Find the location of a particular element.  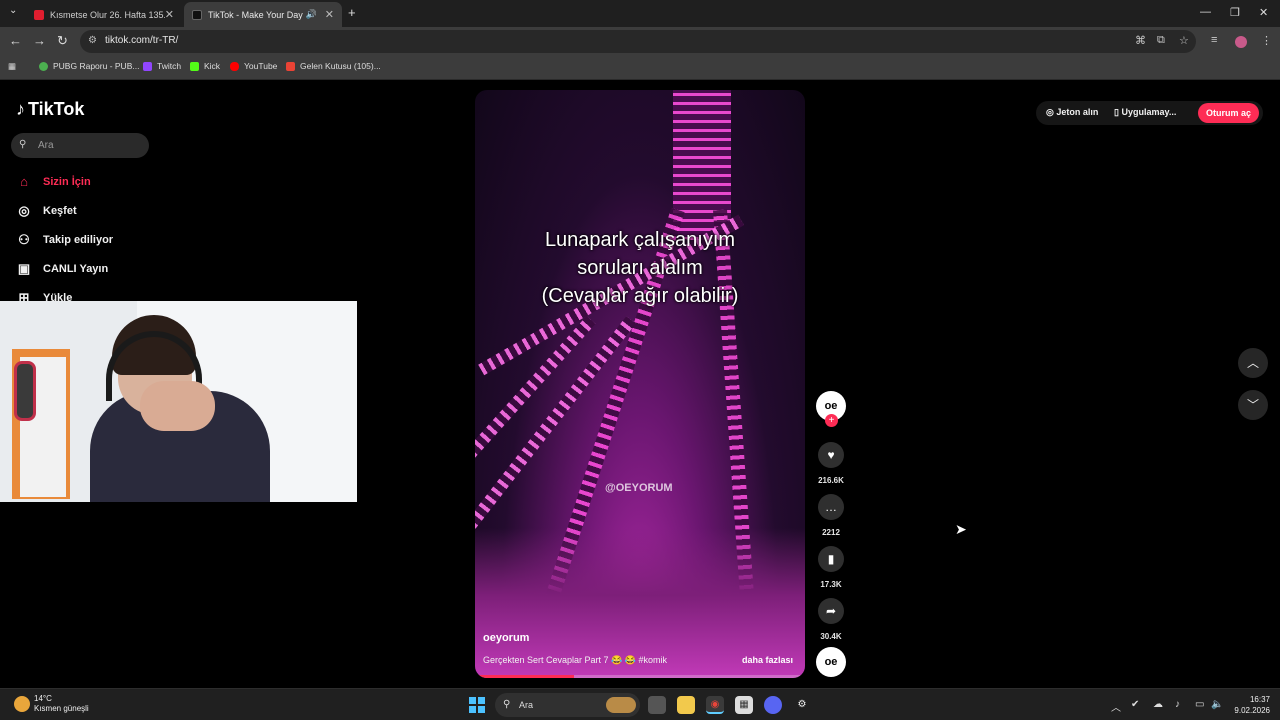

save-button: ▮ is located at coordinates (831, 559).